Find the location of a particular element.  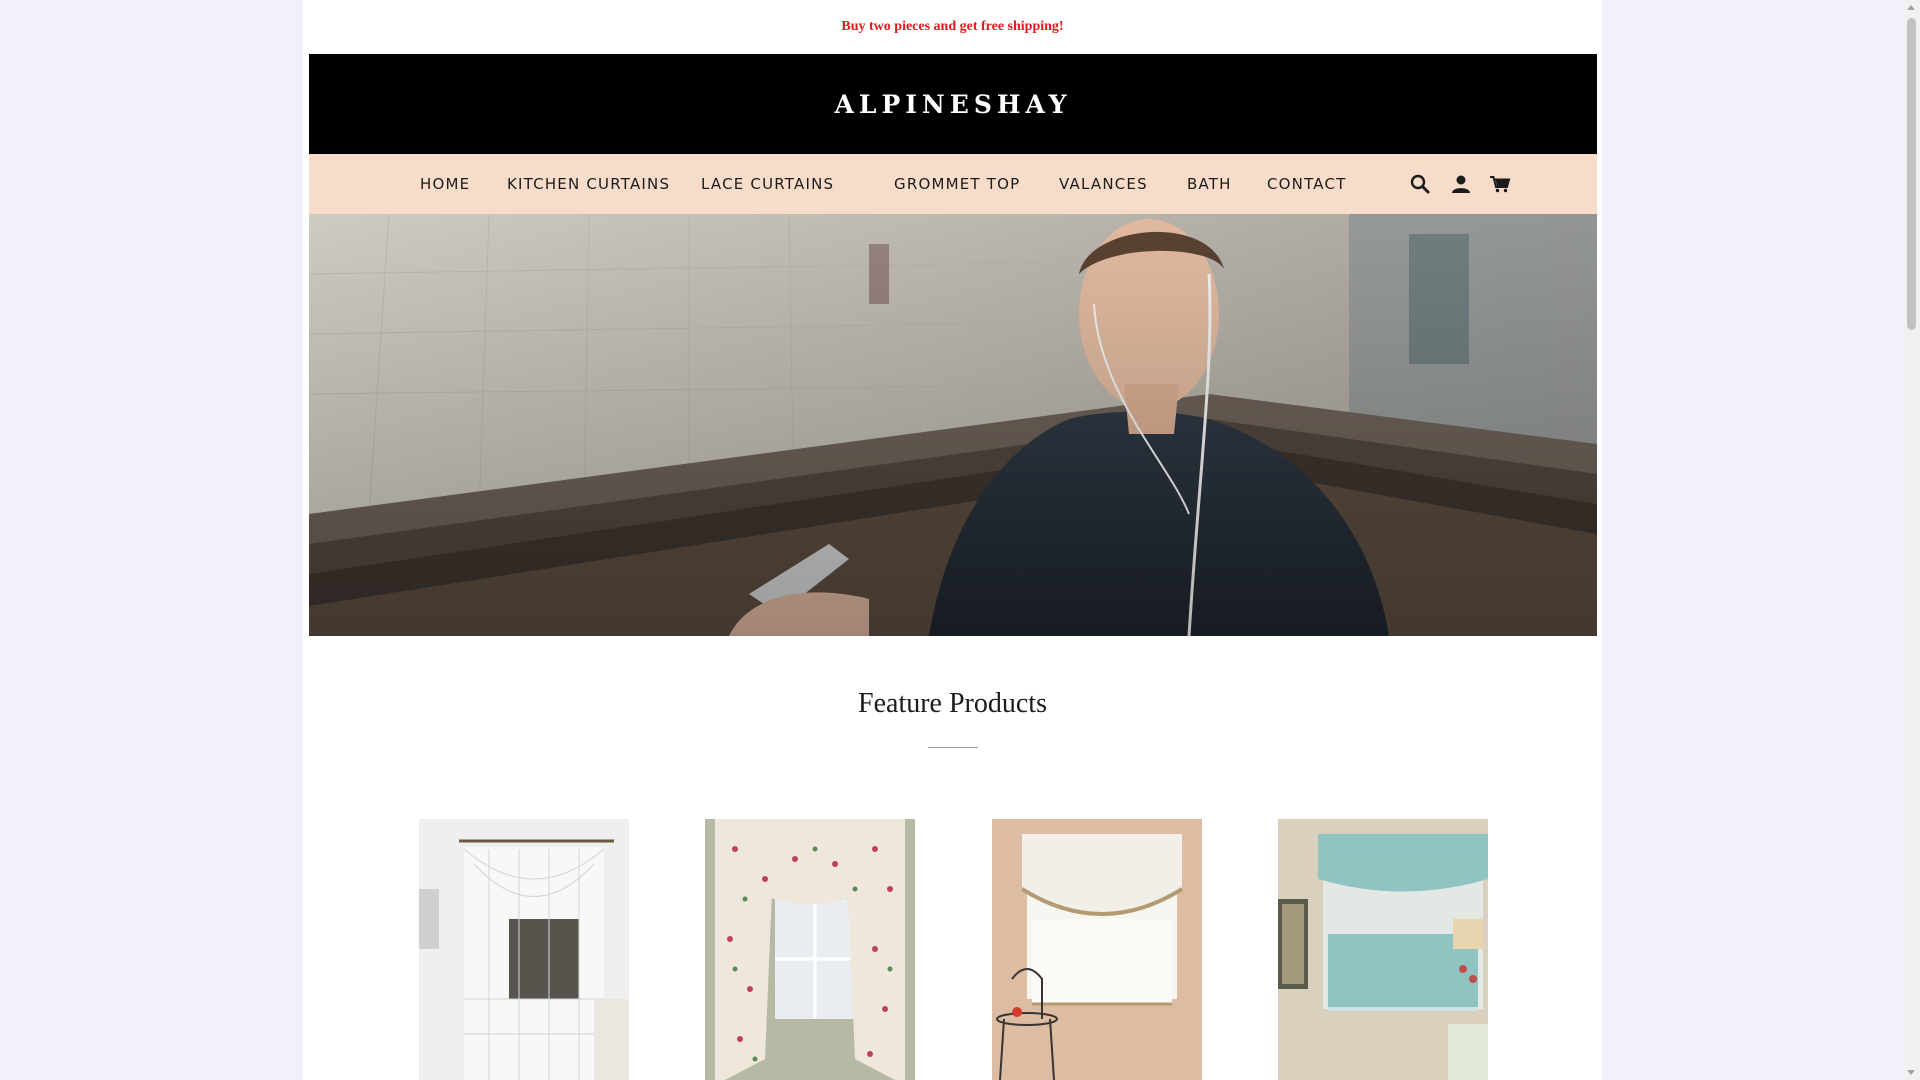

product-image-aqua-curtain is located at coordinates (1383, 949).